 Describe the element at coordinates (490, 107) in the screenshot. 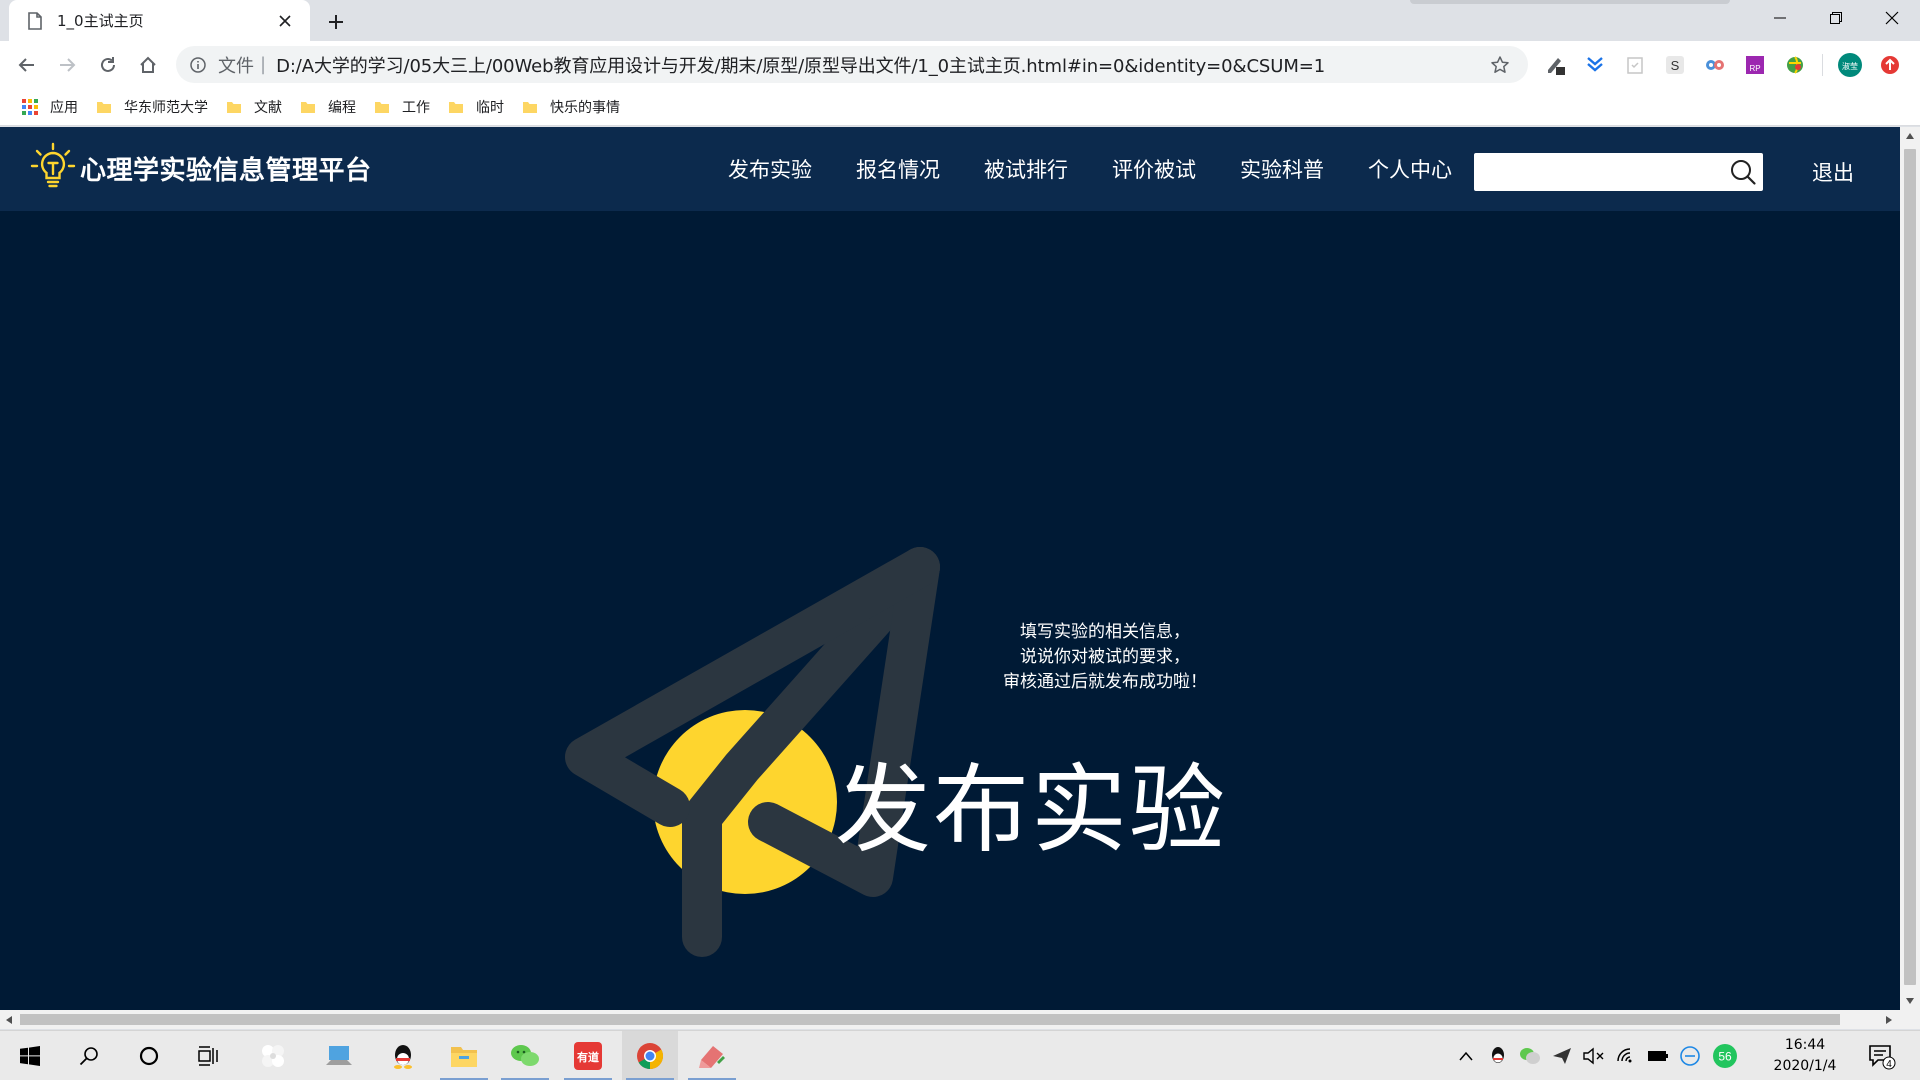

I see `bookmark-label: 临时` at that location.